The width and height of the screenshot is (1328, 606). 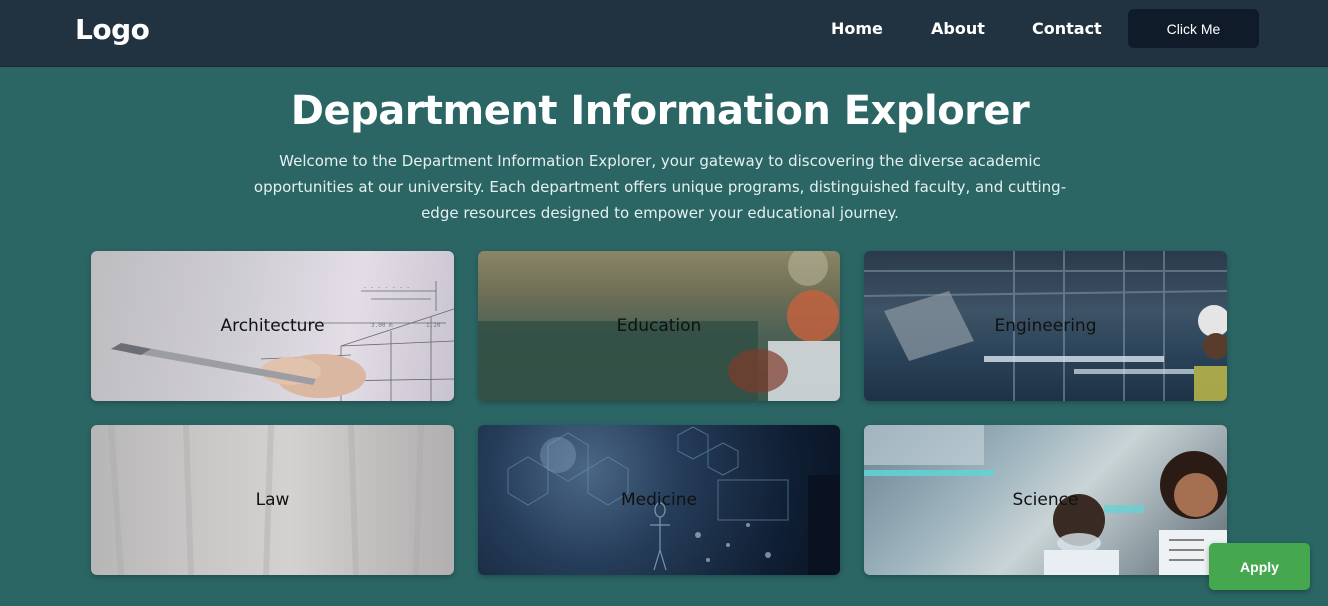 What do you see at coordinates (112, 29) in the screenshot?
I see `logo: Logo` at bounding box center [112, 29].